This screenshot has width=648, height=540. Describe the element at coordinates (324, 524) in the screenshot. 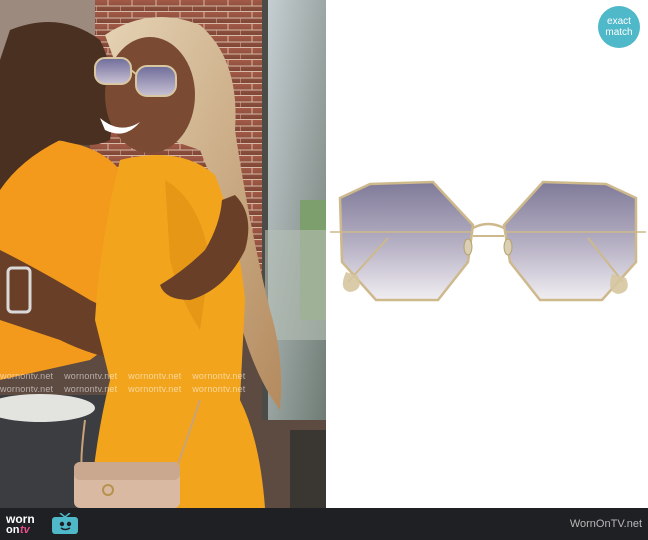

I see `footer-bar: worn on tv WornOnTV.net` at that location.